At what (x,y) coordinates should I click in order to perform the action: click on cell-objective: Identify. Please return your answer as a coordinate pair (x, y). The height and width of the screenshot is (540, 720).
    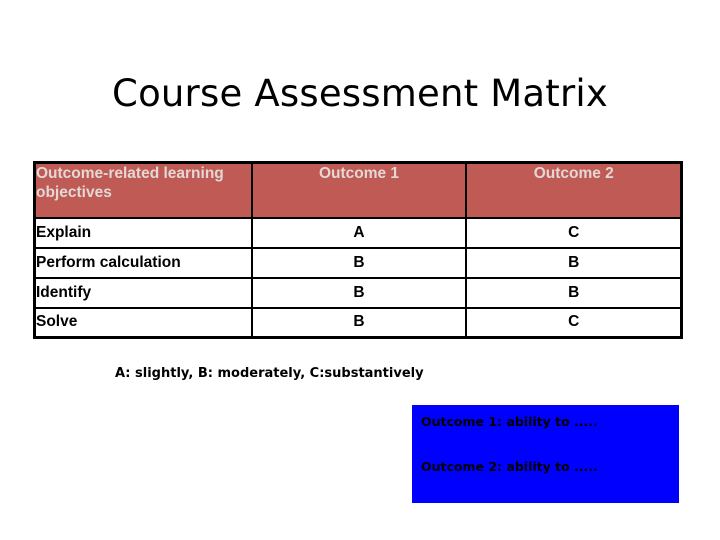
    Looking at the image, I should click on (143, 292).